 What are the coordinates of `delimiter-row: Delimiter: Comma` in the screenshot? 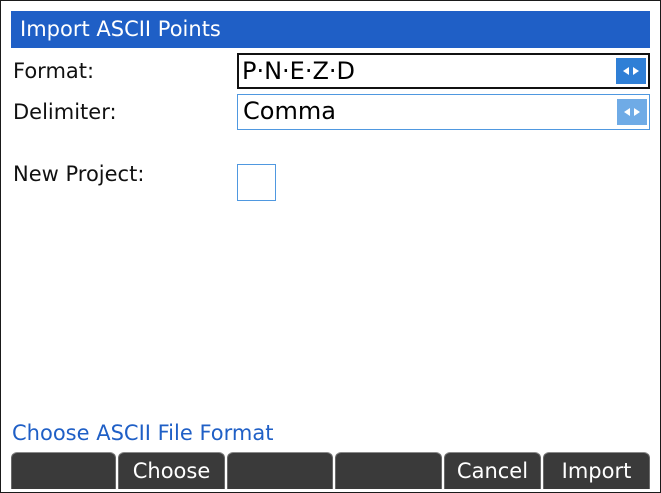 It's located at (330, 112).